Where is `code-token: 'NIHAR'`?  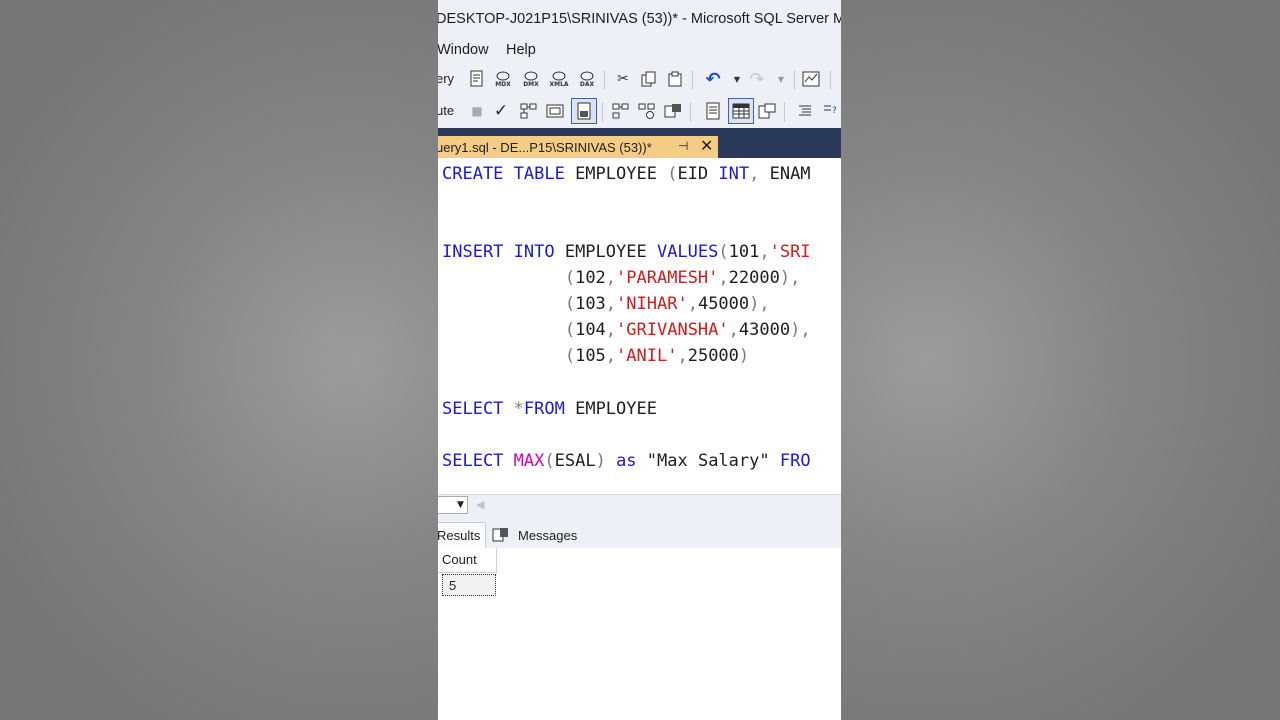 code-token: 'NIHAR' is located at coordinates (652, 304).